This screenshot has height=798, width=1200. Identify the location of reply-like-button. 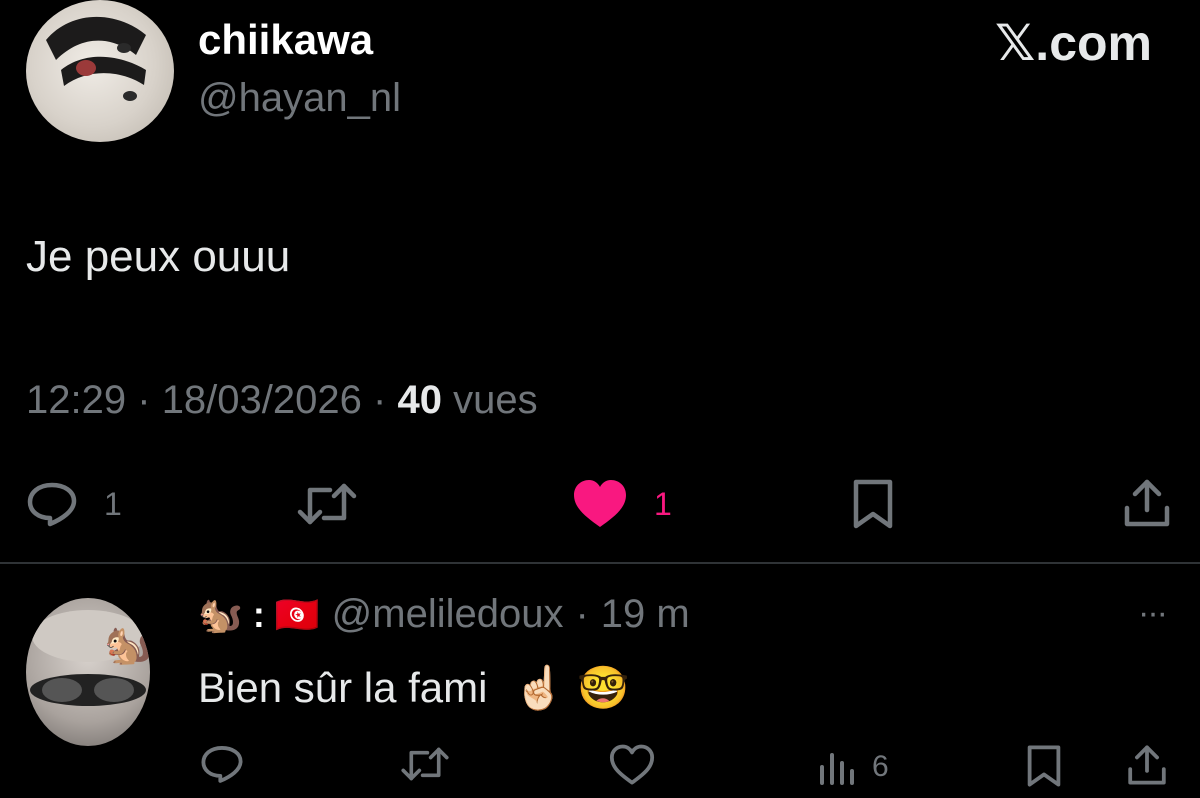
(632, 765).